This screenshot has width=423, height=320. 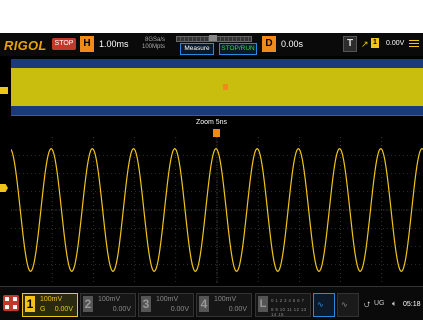 What do you see at coordinates (292, 44) in the screenshot?
I see `delay-value: 0.00s` at bounding box center [292, 44].